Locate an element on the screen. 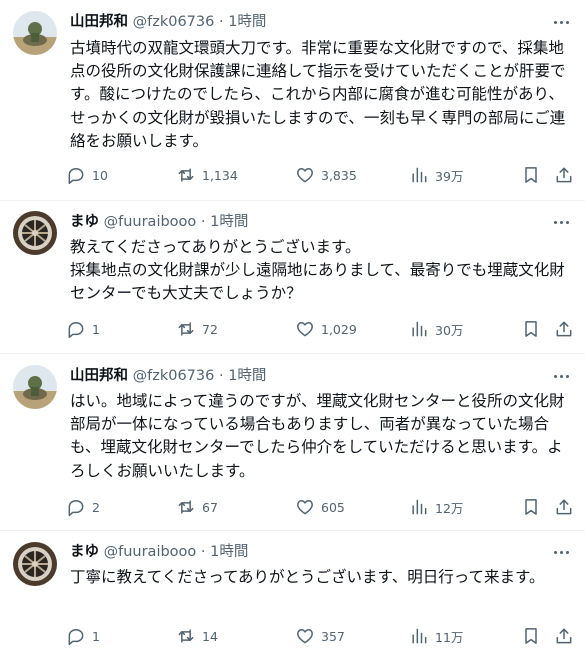  views-button: 12万 is located at coordinates (436, 507).